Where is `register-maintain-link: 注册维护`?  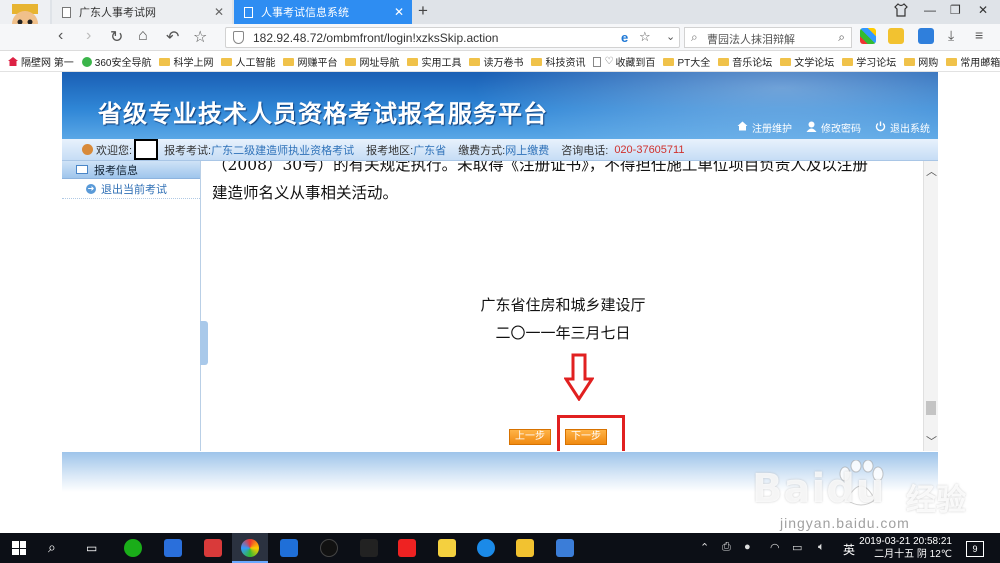 register-maintain-link: 注册维护 is located at coordinates (764, 127).